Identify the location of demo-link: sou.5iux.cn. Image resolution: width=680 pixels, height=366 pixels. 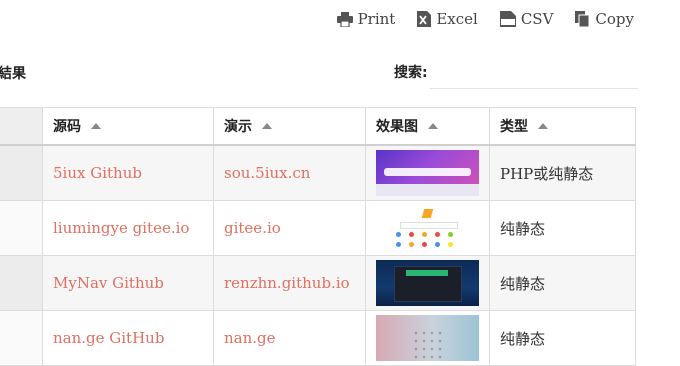
(267, 173).